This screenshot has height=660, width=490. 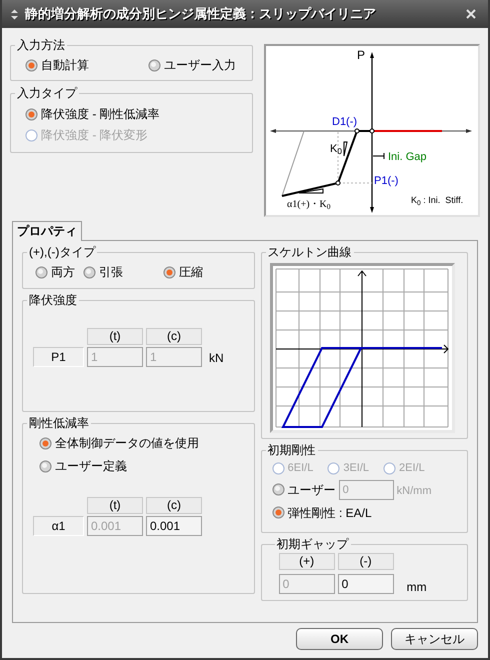 I want to click on tab: プロパティ, so click(x=47, y=231).